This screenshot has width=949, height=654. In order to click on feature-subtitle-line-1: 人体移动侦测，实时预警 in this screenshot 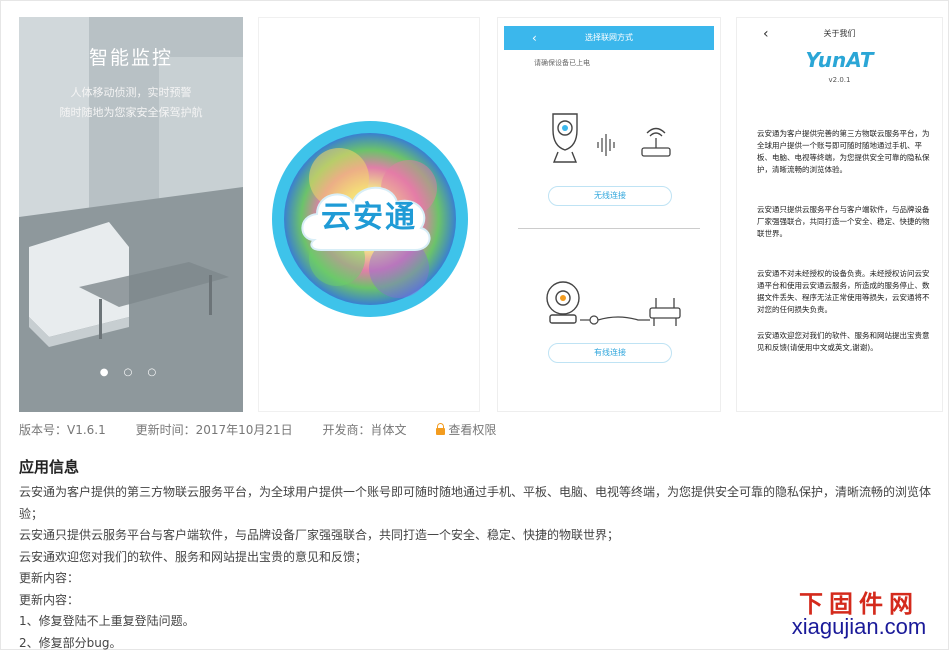, I will do `click(131, 93)`.